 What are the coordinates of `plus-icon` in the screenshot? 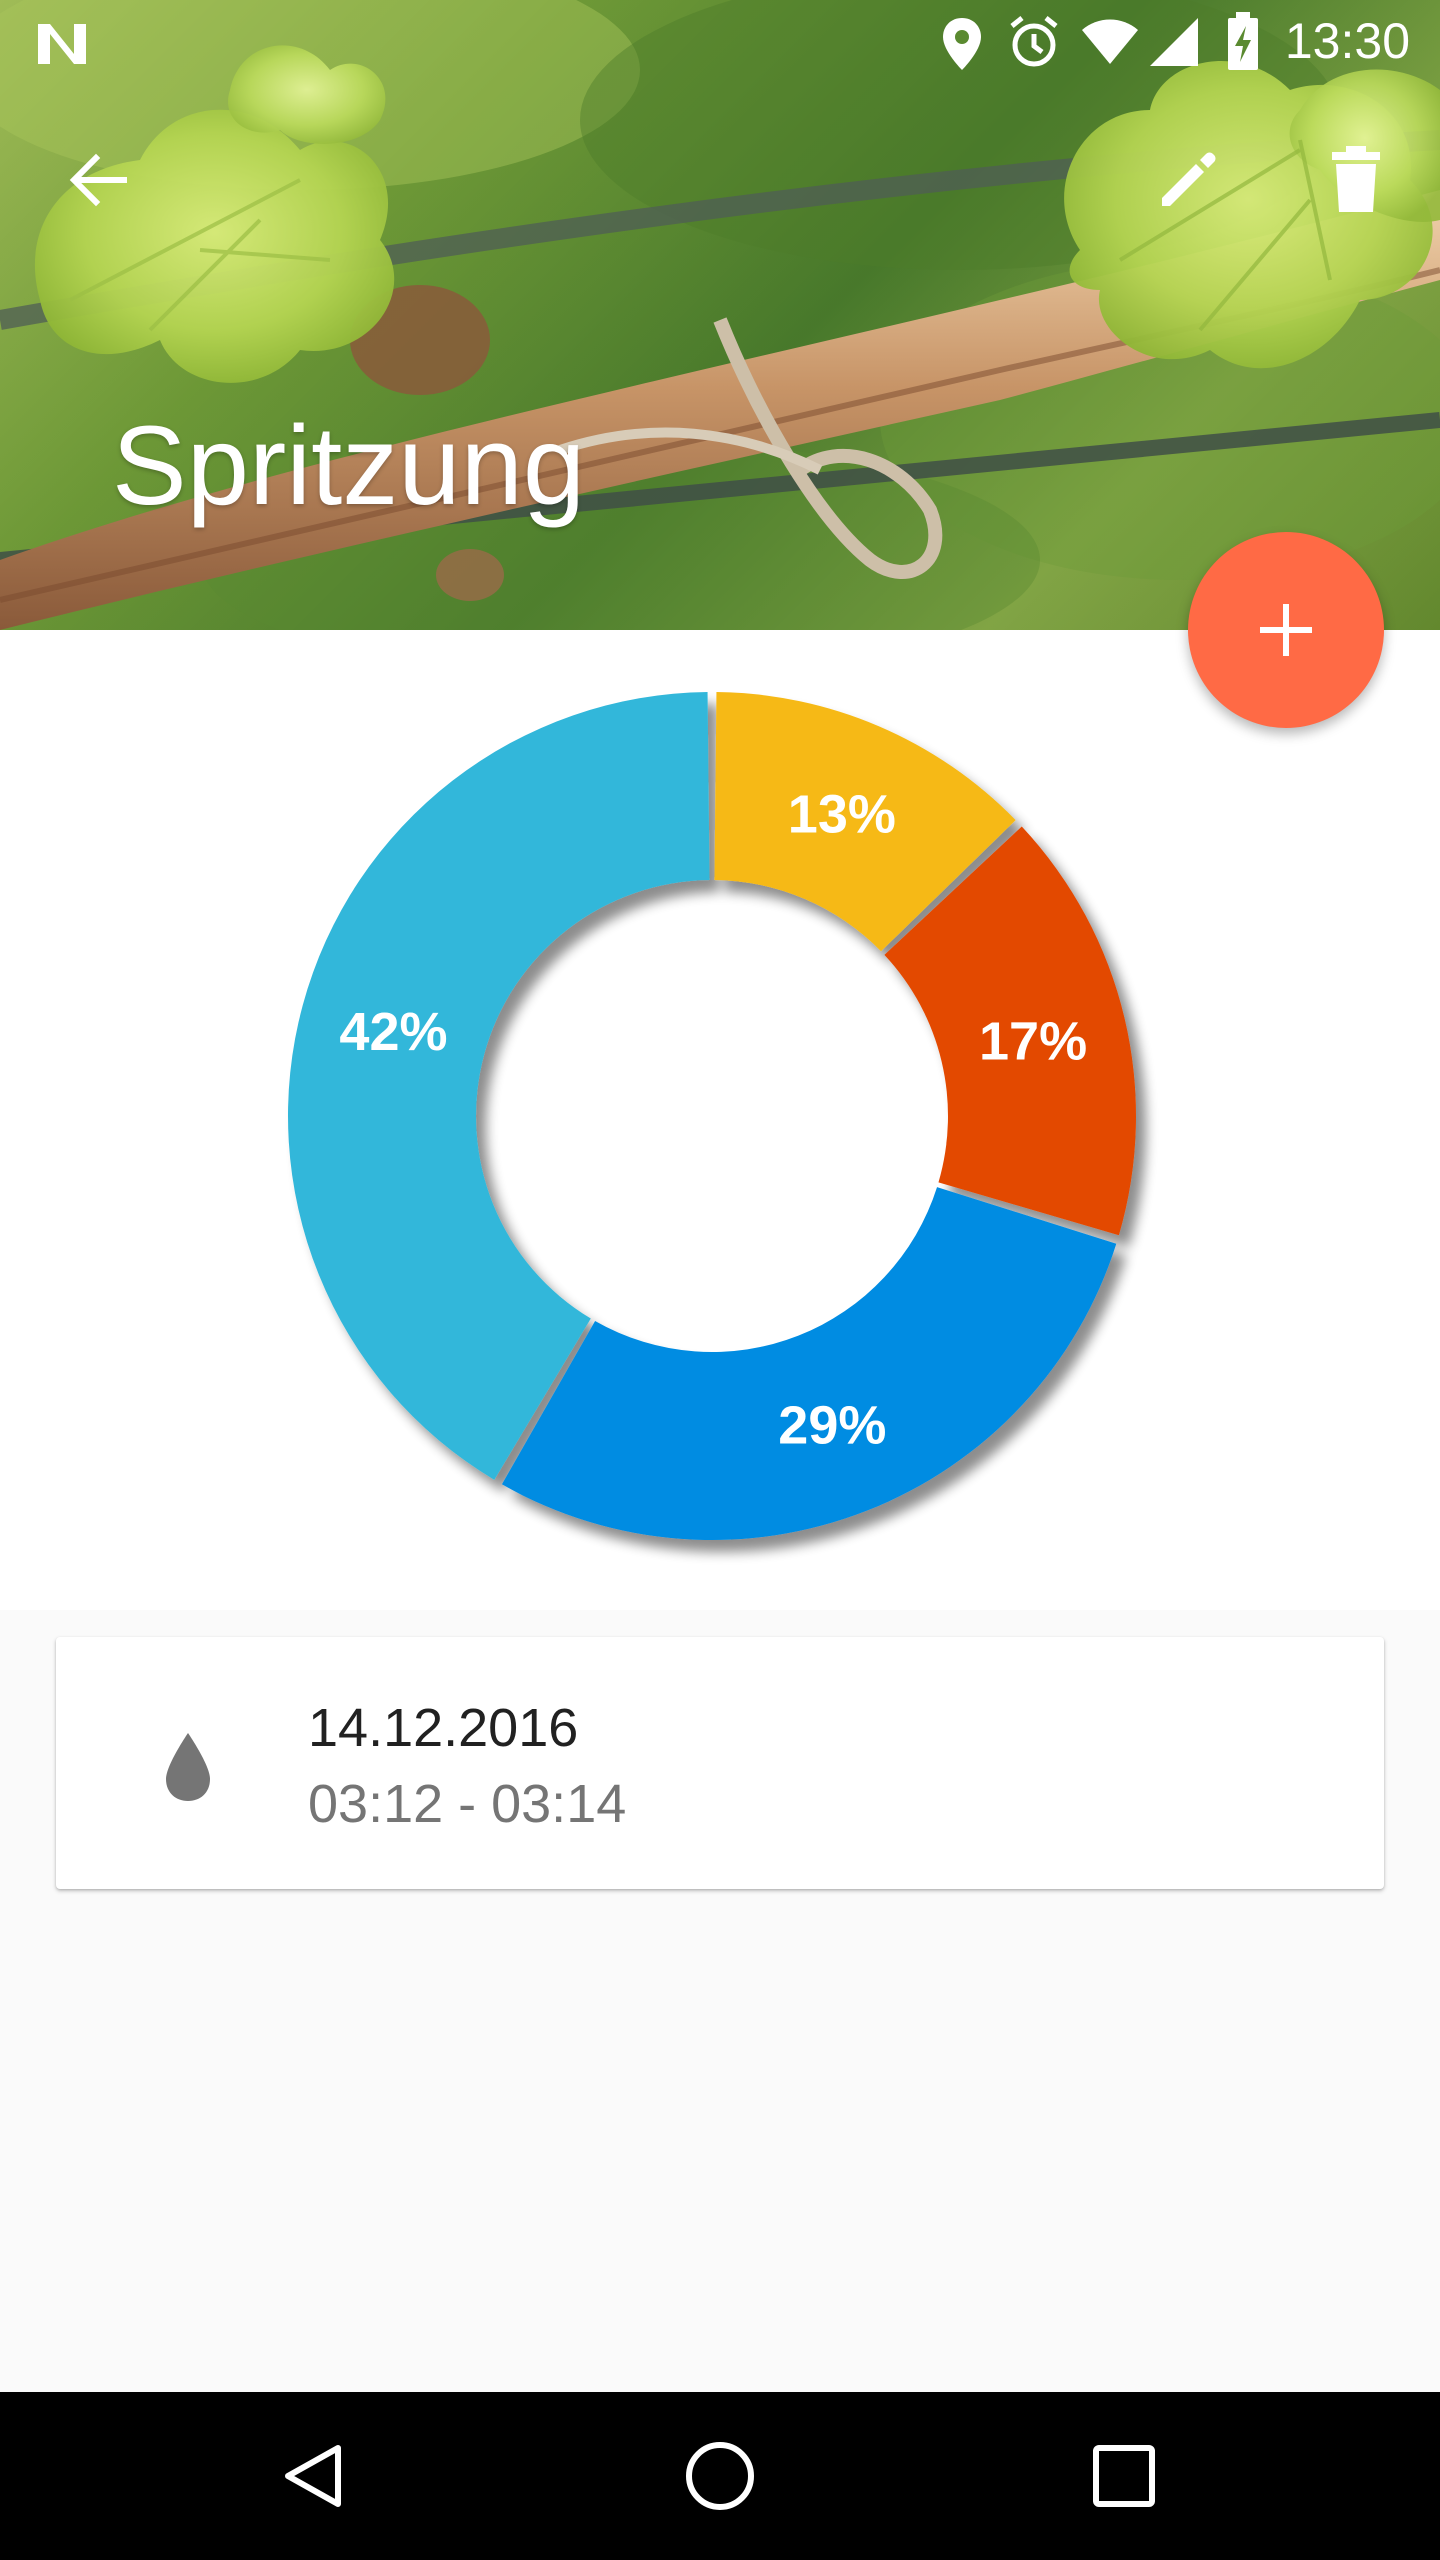 It's located at (1286, 630).